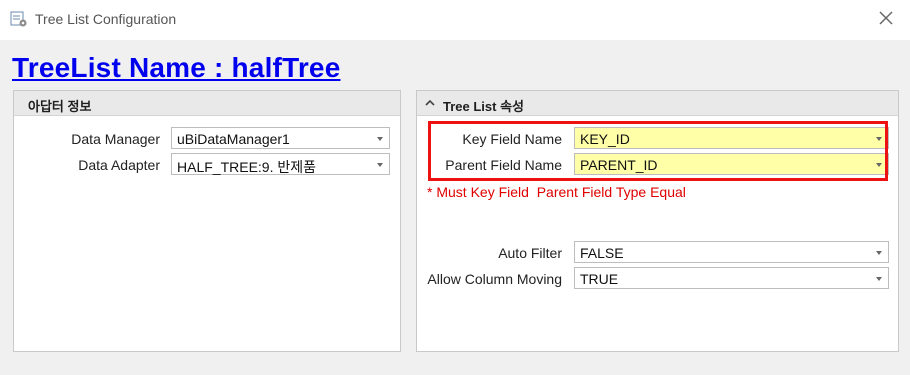 This screenshot has height=375, width=910. I want to click on window-titlebar: Tree List Configuration, so click(455, 20).